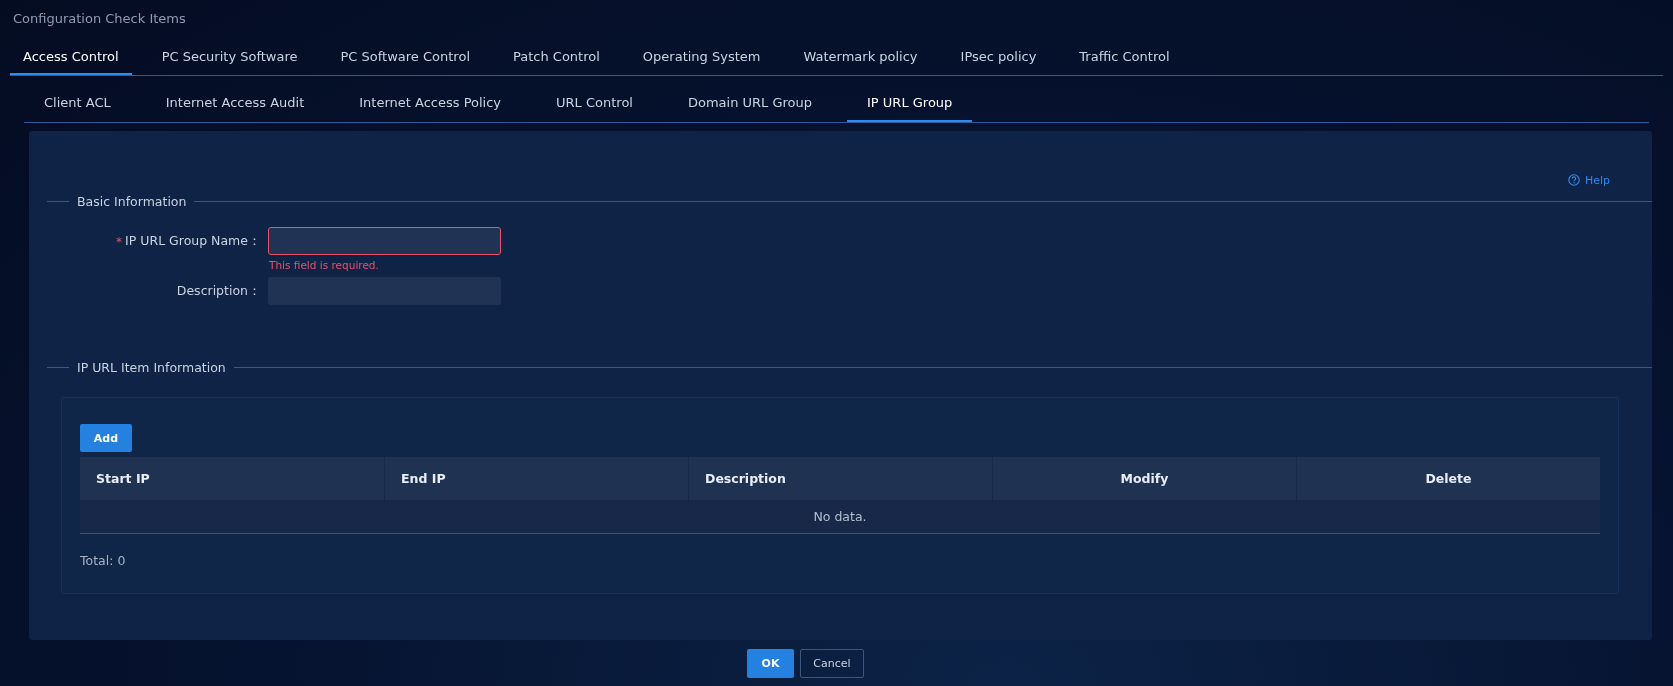  What do you see at coordinates (99, 18) in the screenshot?
I see `page-title: Configuration Check Items` at bounding box center [99, 18].